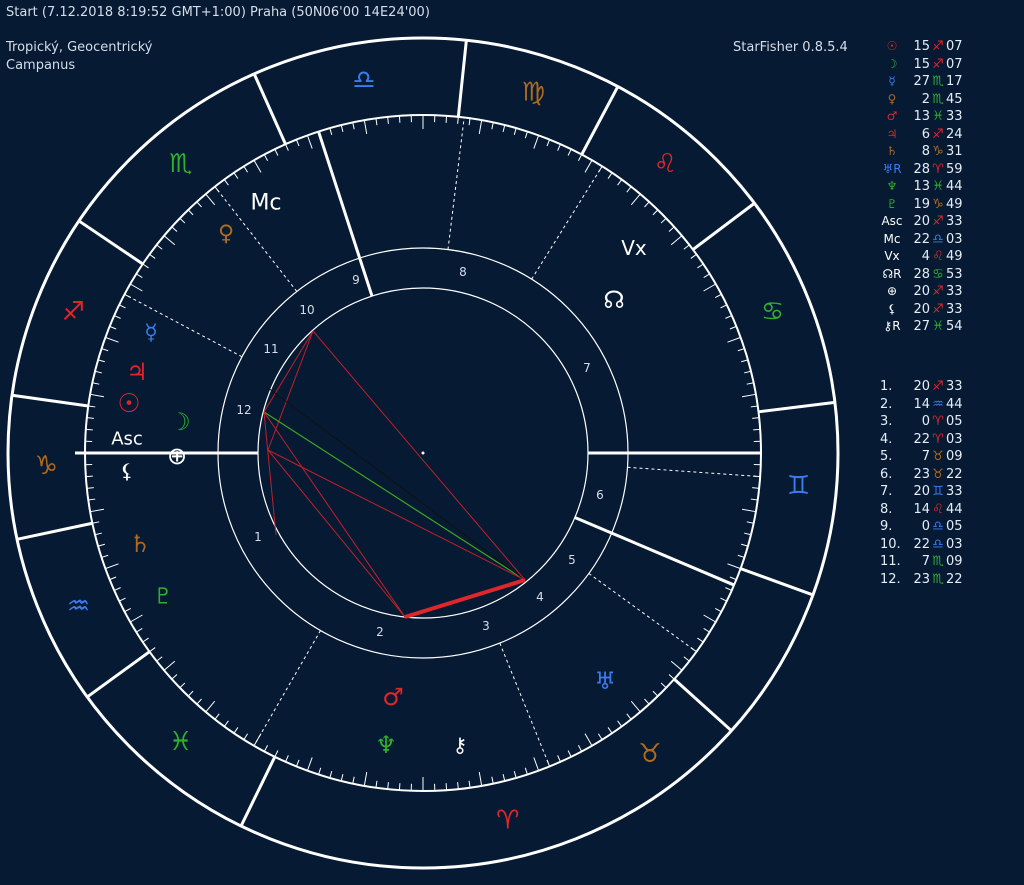 The width and height of the screenshot is (1024, 885). Describe the element at coordinates (954, 256) in the screenshot. I see `planet-minutes: 49` at that location.